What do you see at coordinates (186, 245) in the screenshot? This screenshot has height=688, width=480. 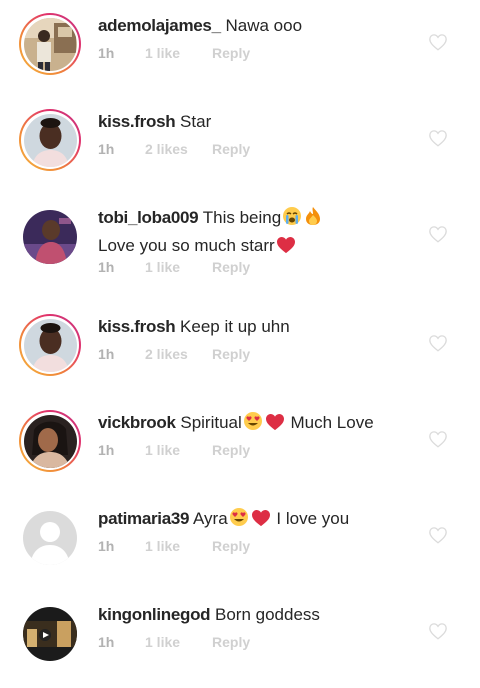 I see `comment-body-2: Love you so much starr` at bounding box center [186, 245].